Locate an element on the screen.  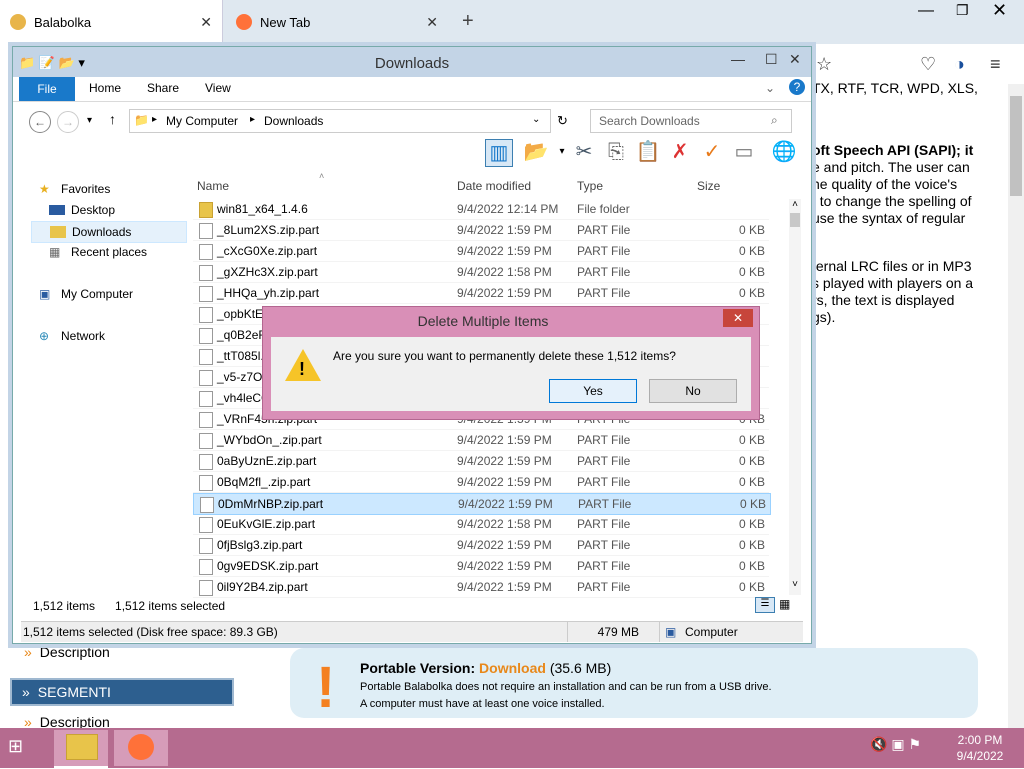
thumbnails-view-icon: ▦ is located at coordinates (784, 604).